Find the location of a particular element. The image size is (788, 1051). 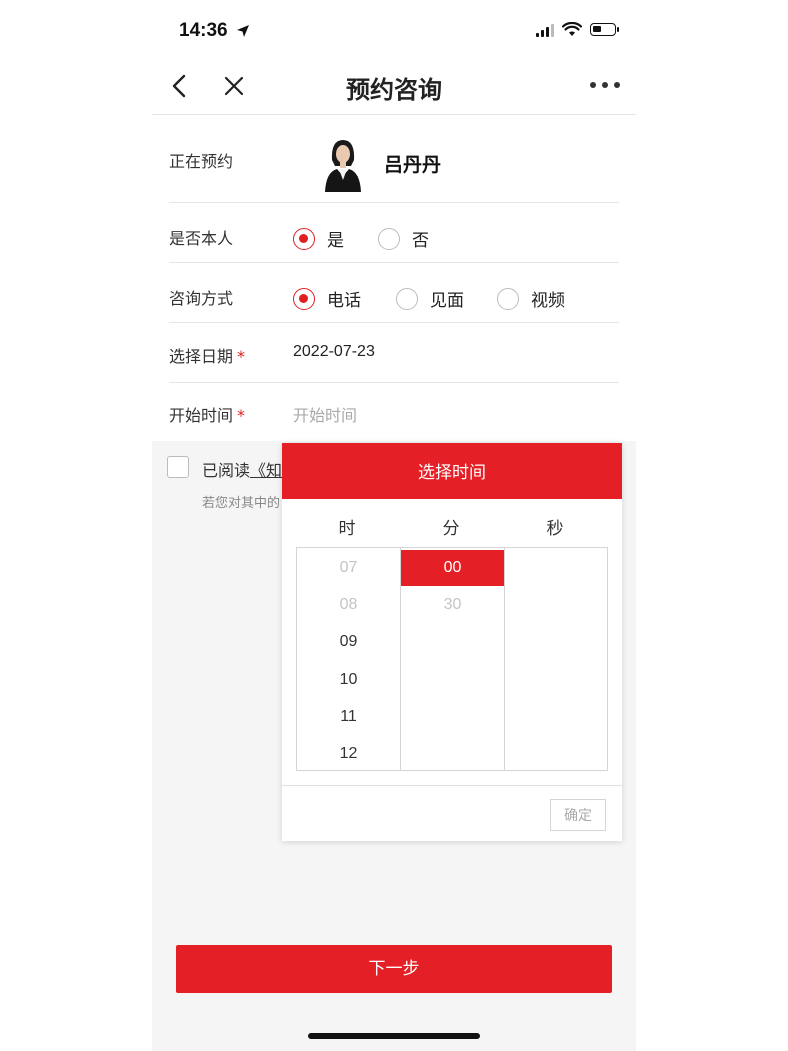

agreement-note: 若您对其中的 is located at coordinates (241, 503).